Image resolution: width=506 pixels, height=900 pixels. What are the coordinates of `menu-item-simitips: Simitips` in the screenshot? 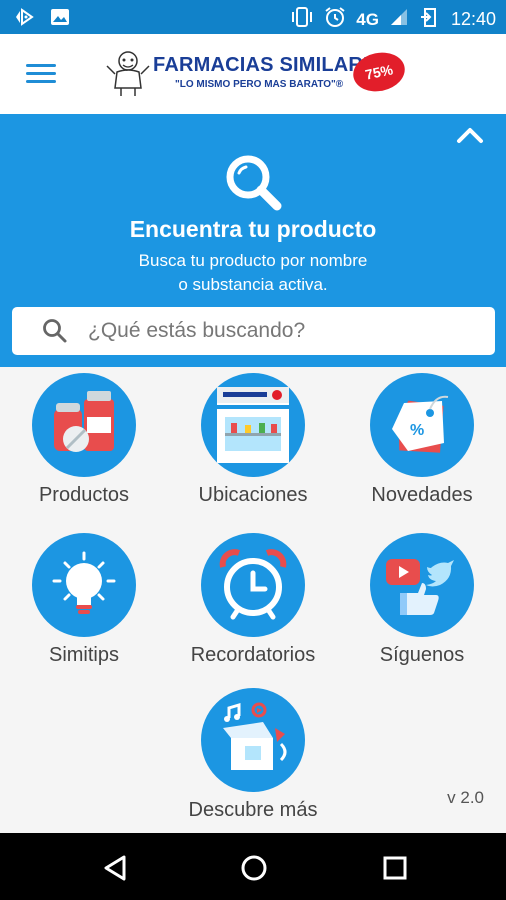 It's located at (84, 608).